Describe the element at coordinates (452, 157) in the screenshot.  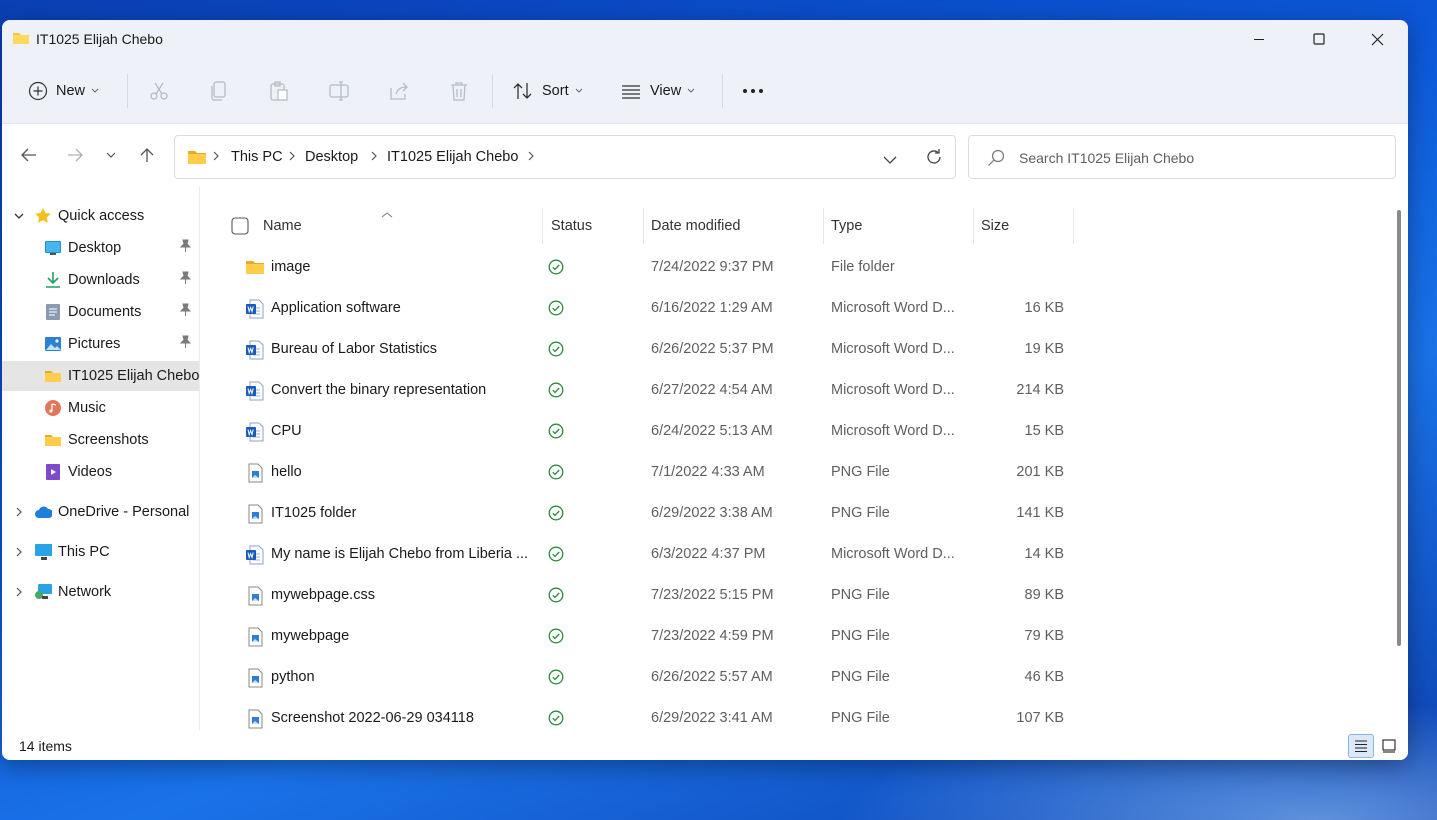
I see `breadcrumb-current-folder: IT1025 Elijah Chebo` at that location.